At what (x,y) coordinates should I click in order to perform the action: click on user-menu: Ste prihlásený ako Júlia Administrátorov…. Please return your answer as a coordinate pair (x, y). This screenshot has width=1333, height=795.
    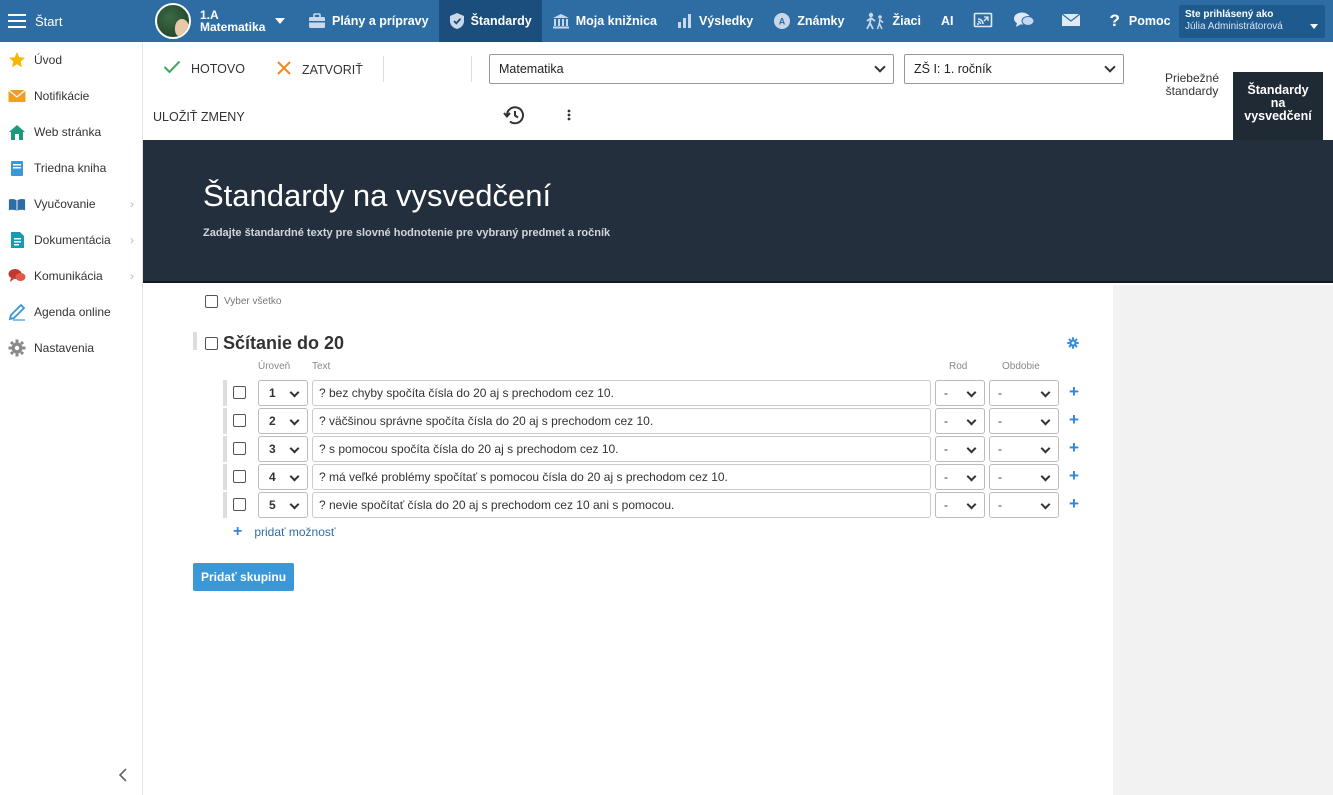
    Looking at the image, I should click on (1252, 21).